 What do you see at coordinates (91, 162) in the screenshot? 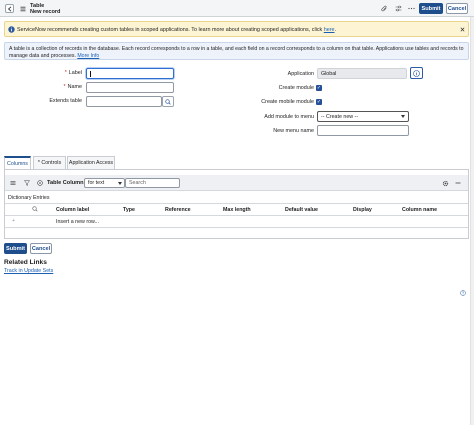
I see `tab-application-access: Application Access` at bounding box center [91, 162].